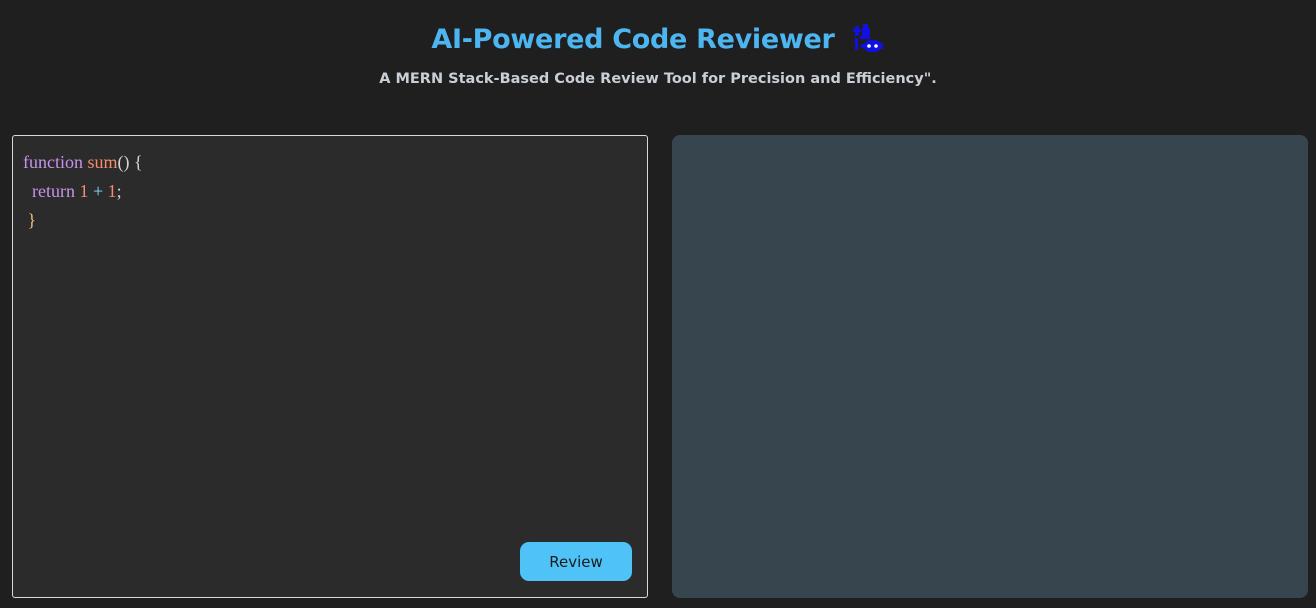 The image size is (1316, 608). I want to click on code-line: function sum() {, so click(83, 162).